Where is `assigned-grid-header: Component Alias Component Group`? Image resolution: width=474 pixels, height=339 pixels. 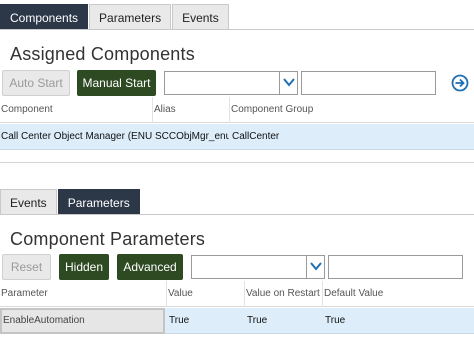 assigned-grid-header: Component Alias Component Group is located at coordinates (237, 110).